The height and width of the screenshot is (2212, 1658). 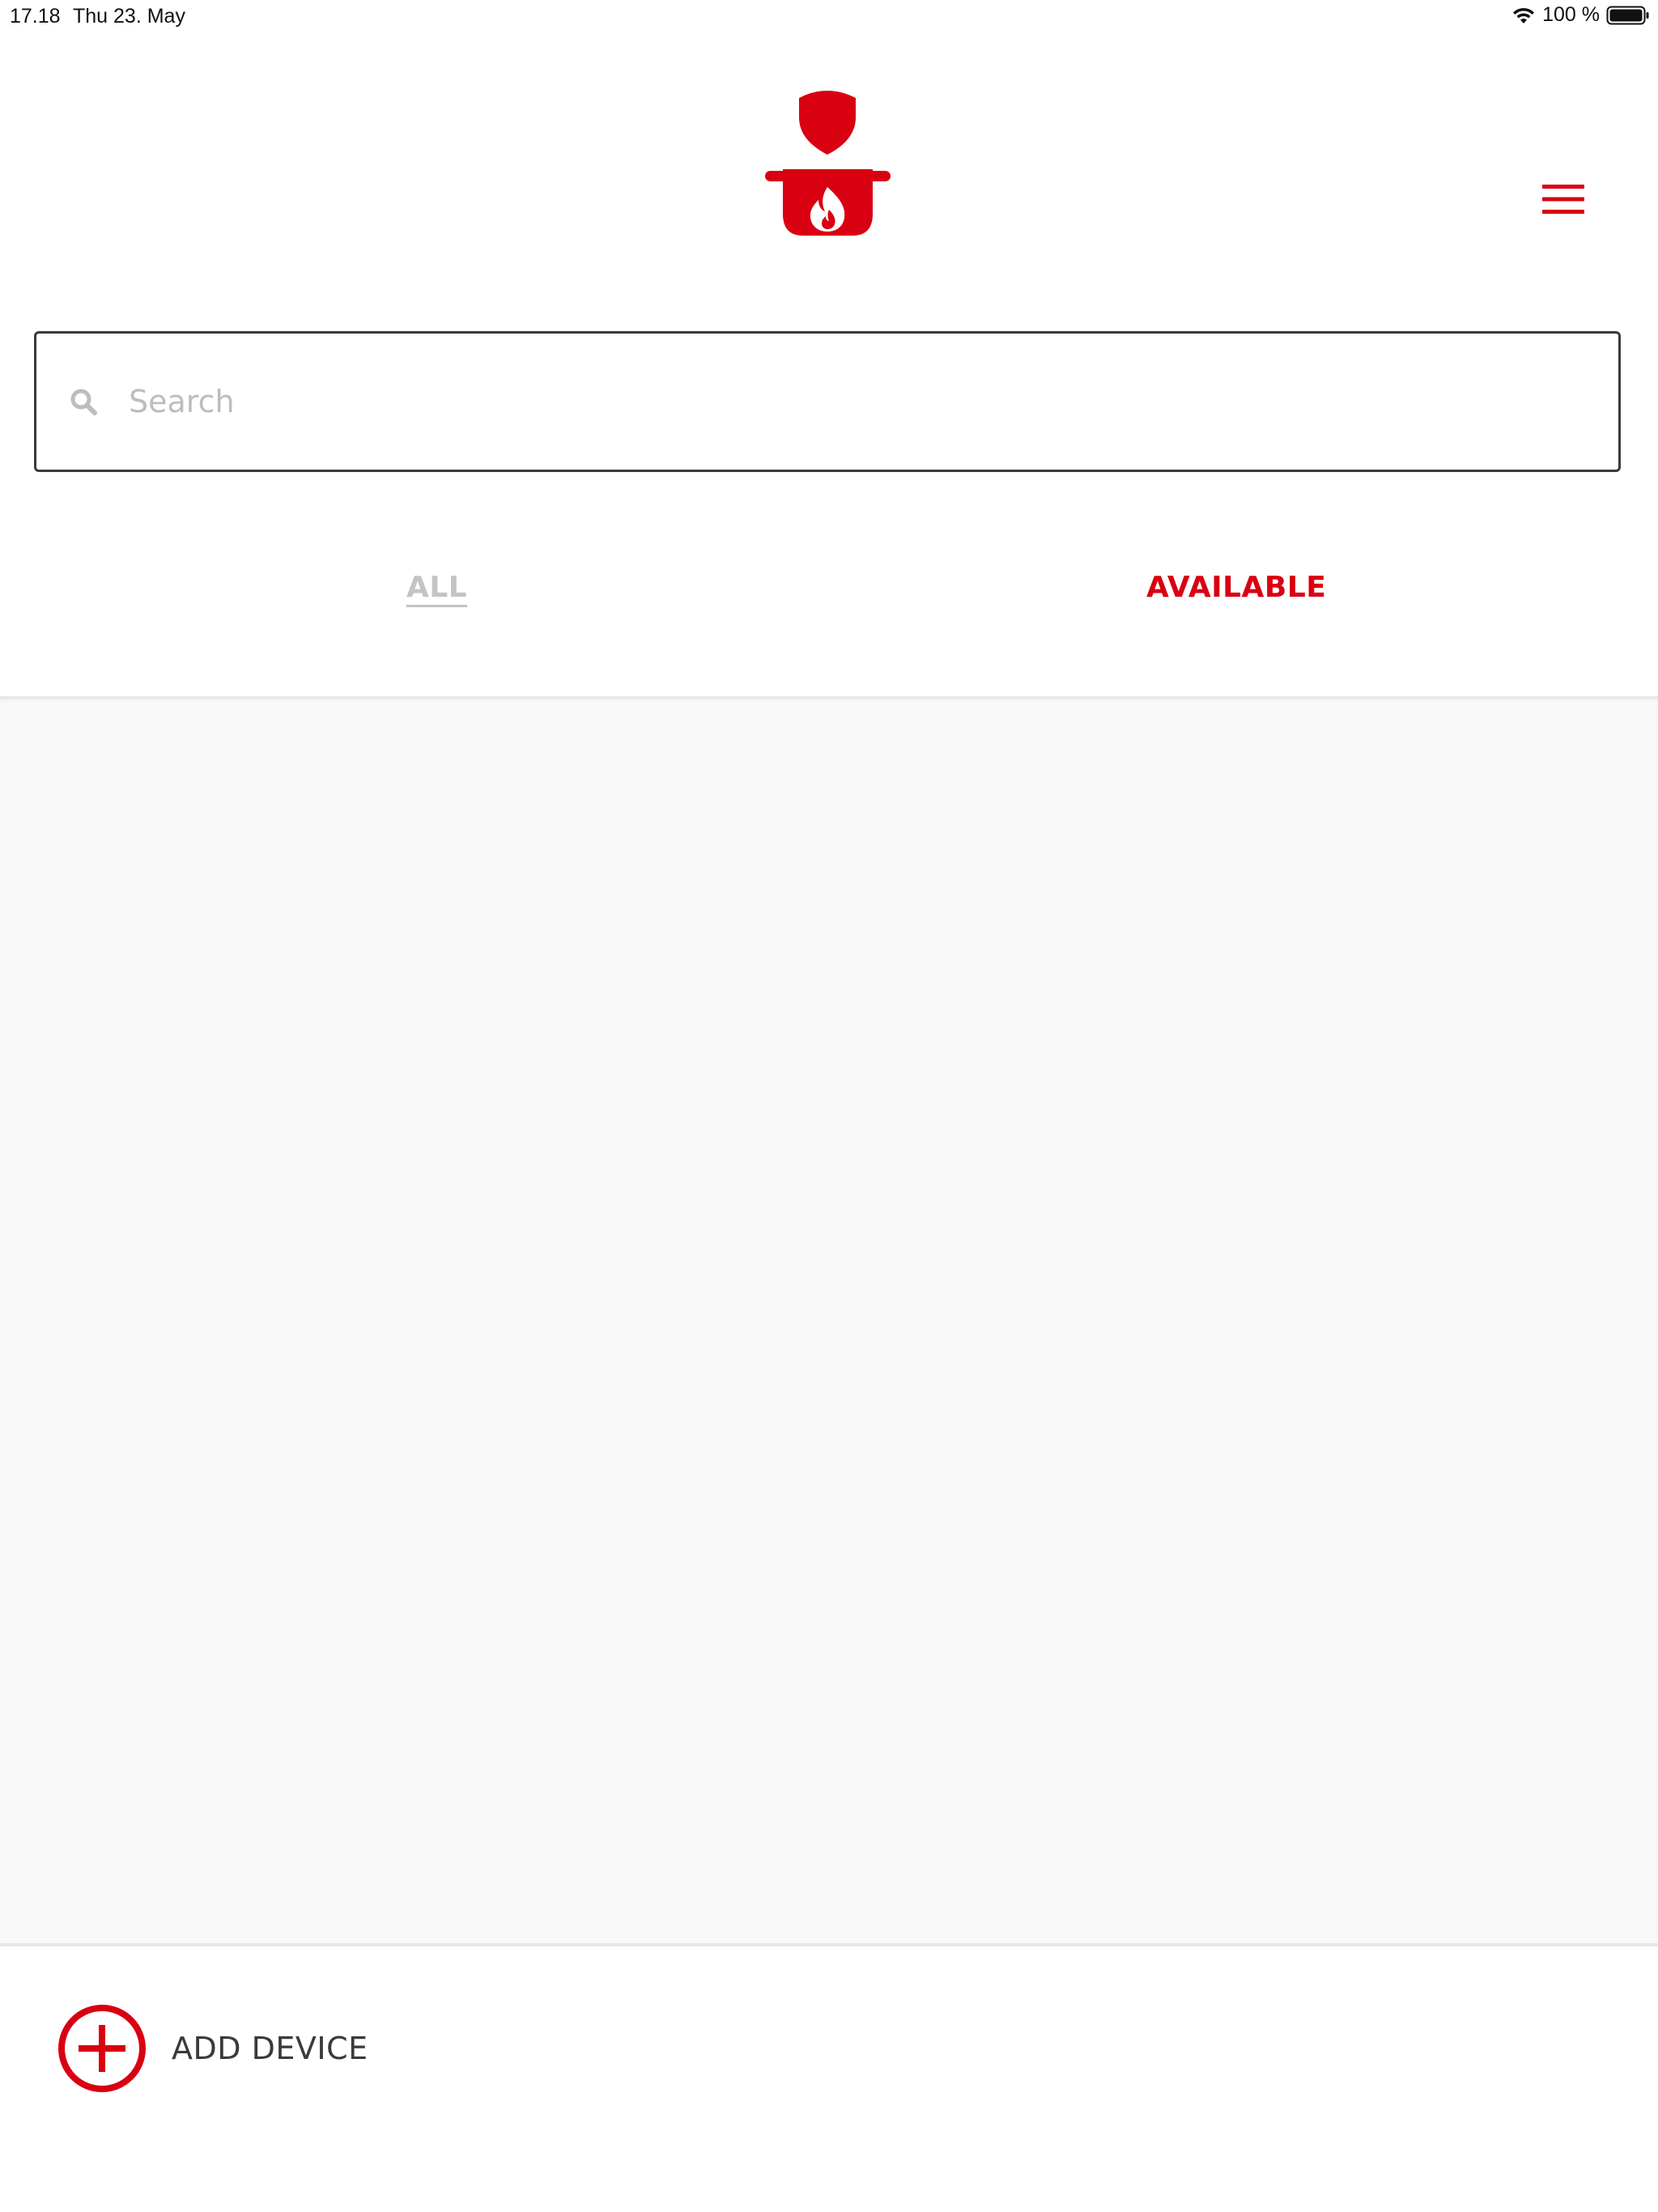 What do you see at coordinates (270, 2048) in the screenshot?
I see `add-device-label: ADD DEVICE` at bounding box center [270, 2048].